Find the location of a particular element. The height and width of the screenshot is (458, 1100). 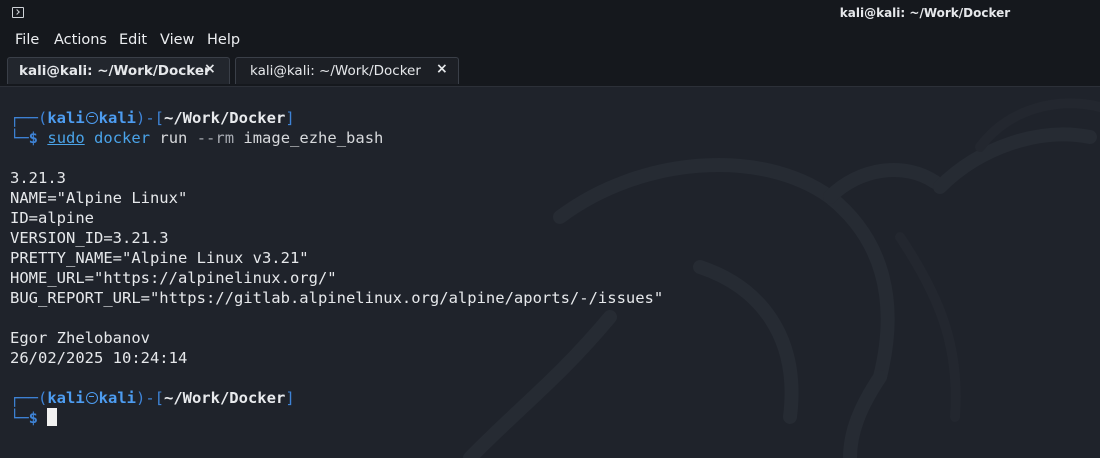

cmd-image: image_ezhe_bash is located at coordinates (313, 138).